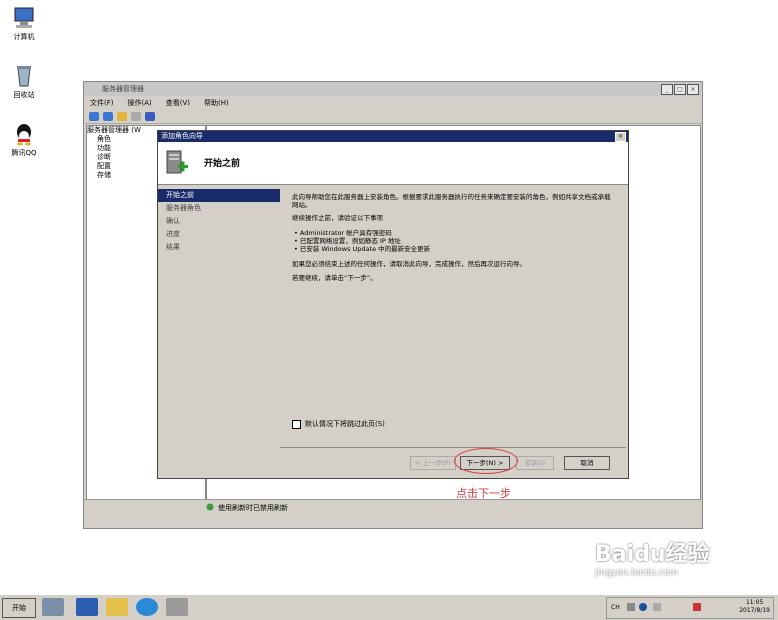 The height and width of the screenshot is (620, 778). I want to click on menu-view: 查看(V), so click(178, 103).